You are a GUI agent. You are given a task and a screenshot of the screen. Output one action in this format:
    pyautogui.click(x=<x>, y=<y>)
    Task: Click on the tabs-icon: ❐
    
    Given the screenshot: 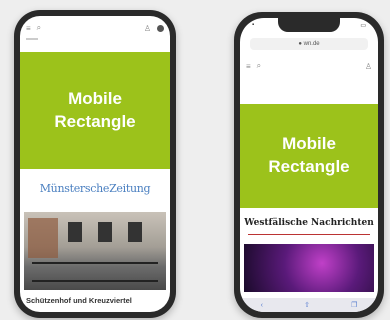 What is the action you would take?
    pyautogui.click(x=354, y=305)
    